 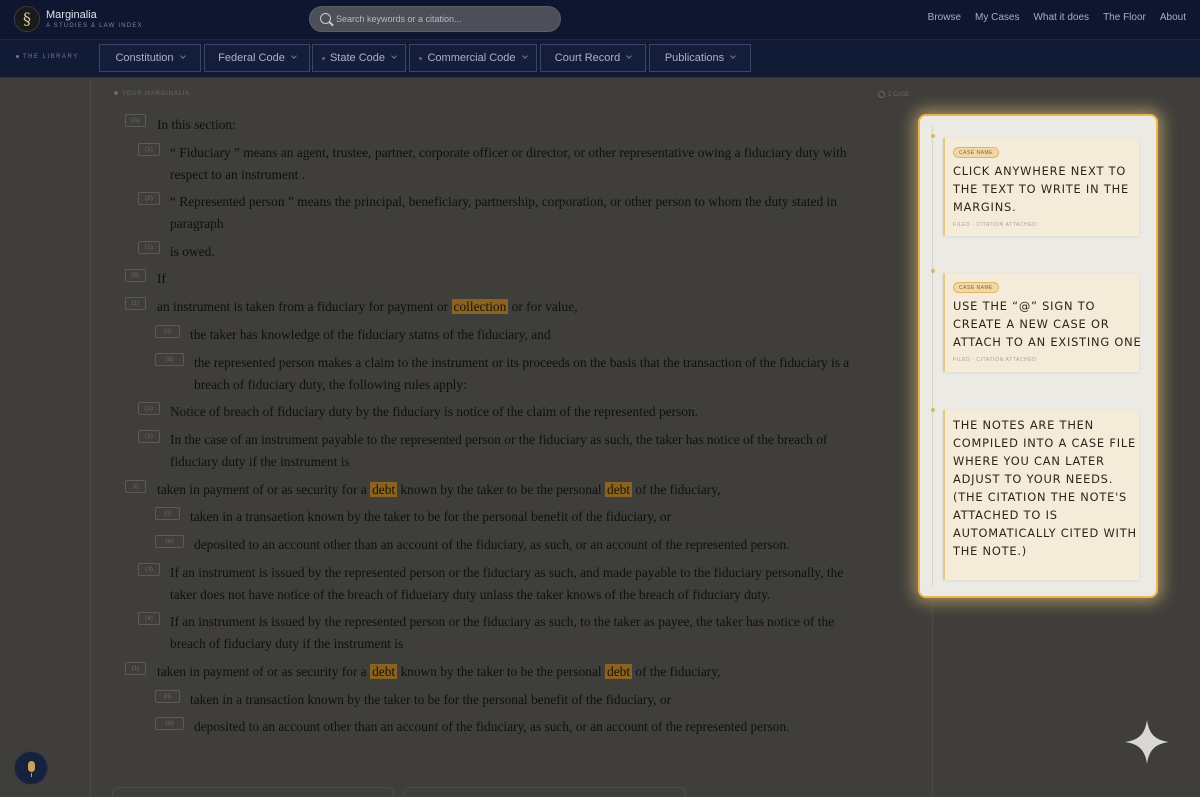 I want to click on note-text: (THE CITATION THE NOTE'S, so click(x=1040, y=497).